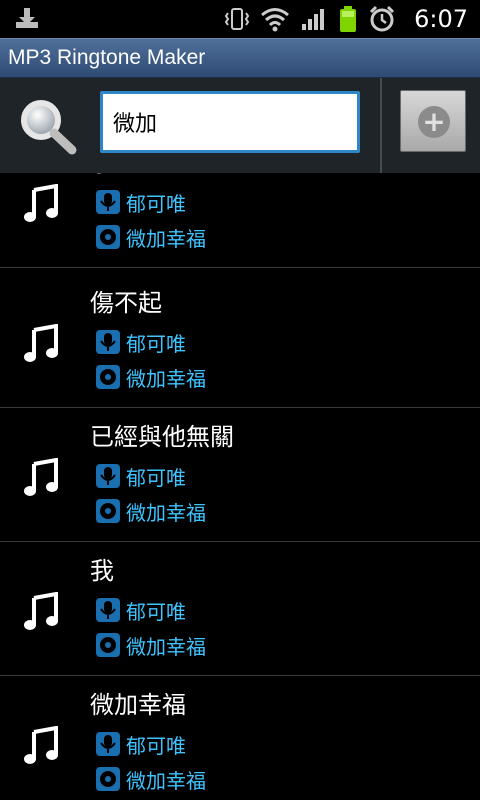 This screenshot has height=800, width=480. I want to click on search-field, so click(230, 122).